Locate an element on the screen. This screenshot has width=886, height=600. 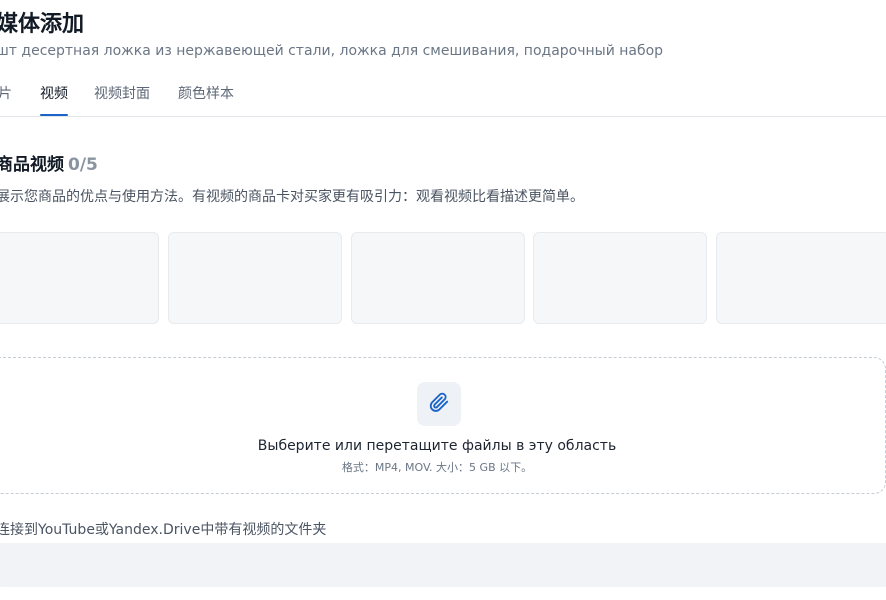
paperclip-icon is located at coordinates (439, 404).